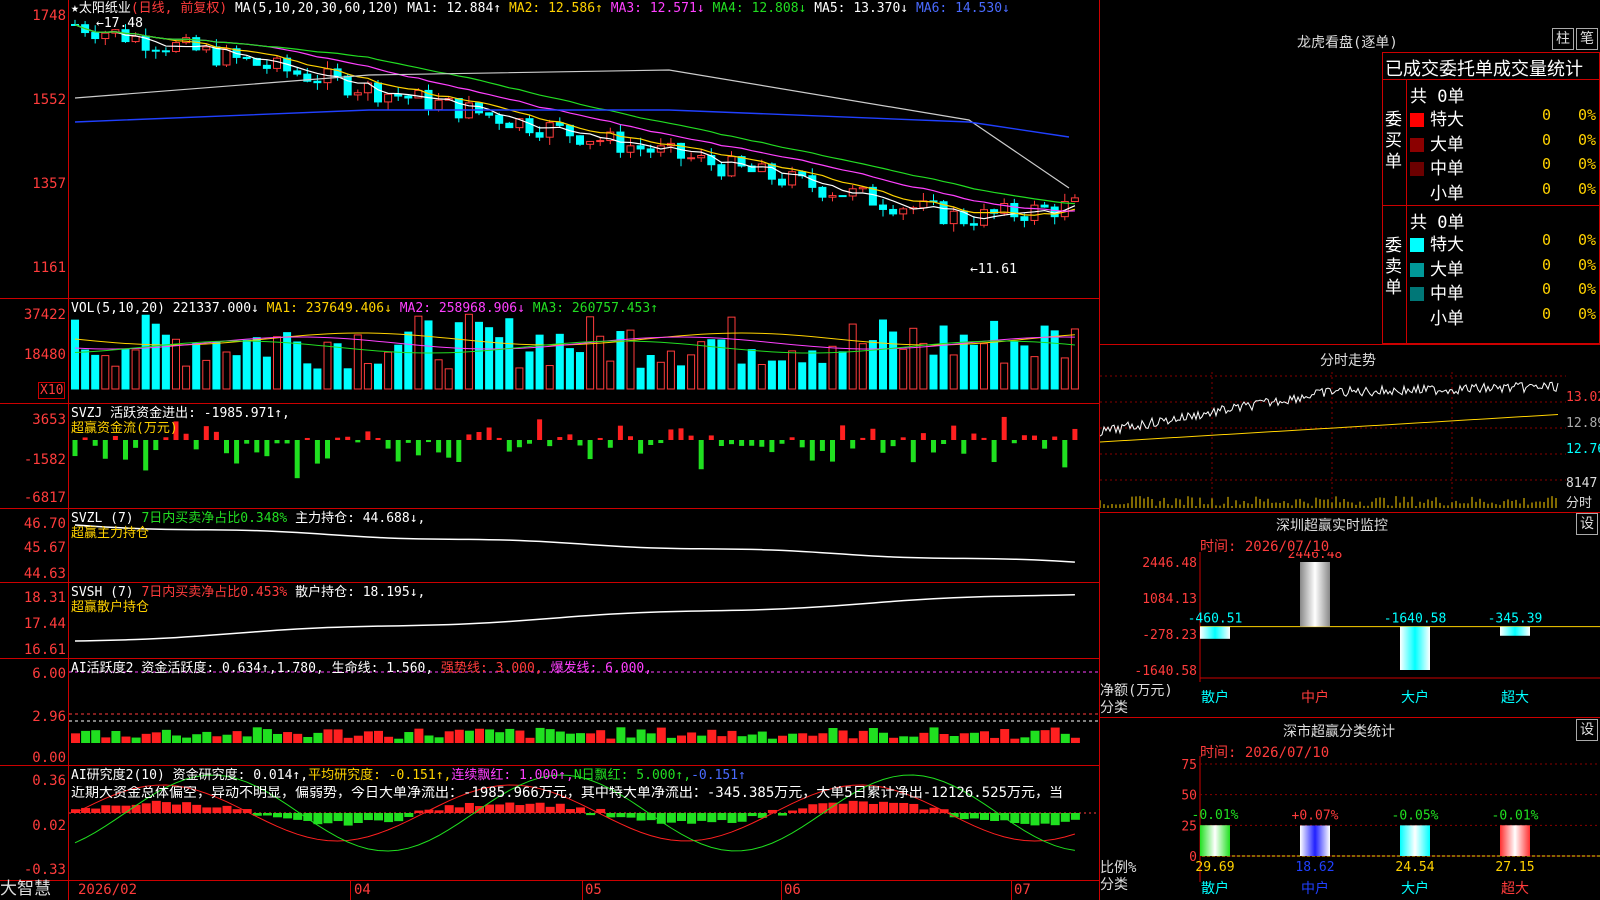  I want to click on fs-vol-unit: 分时, so click(1579, 503).